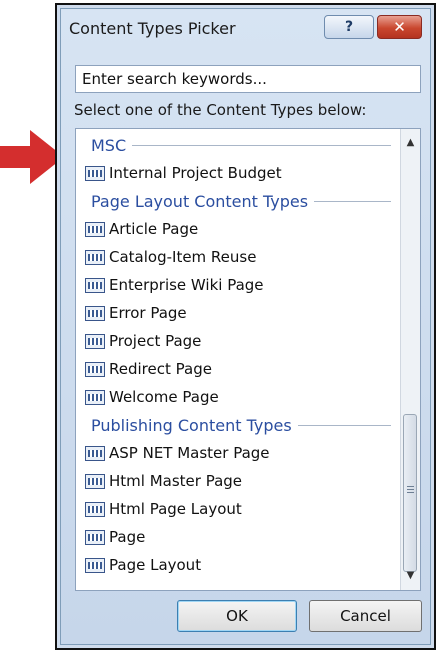  What do you see at coordinates (154, 229) in the screenshot?
I see `content-type-label: Article Page` at bounding box center [154, 229].